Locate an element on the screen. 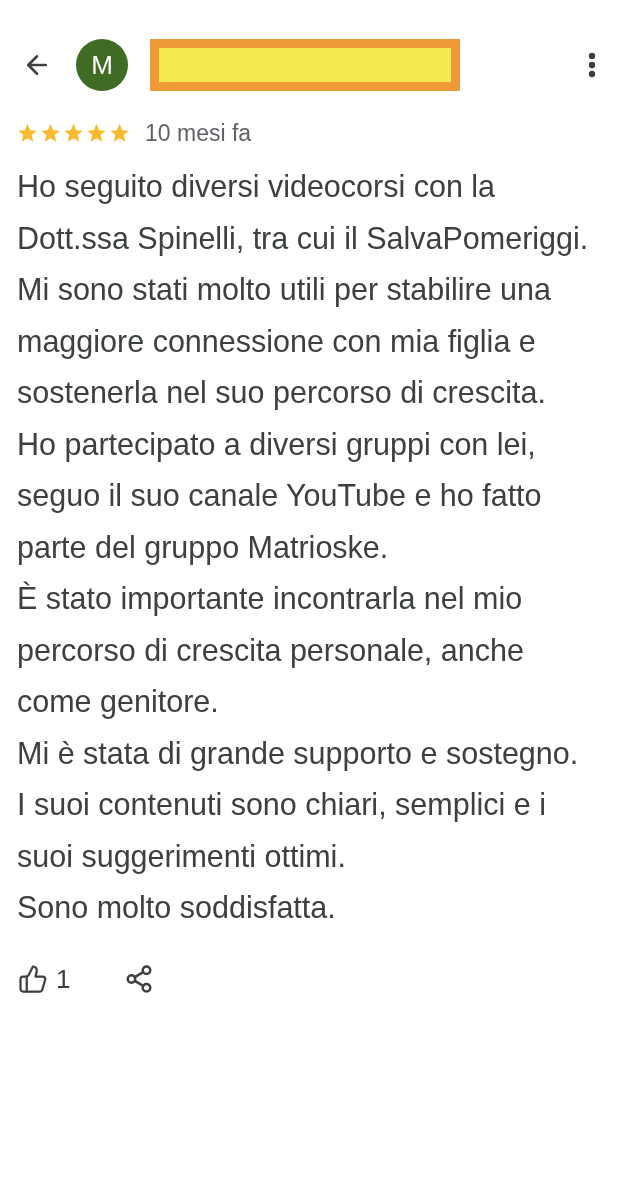 The height and width of the screenshot is (1184, 626). review-time: 10 mesi fa is located at coordinates (198, 133).